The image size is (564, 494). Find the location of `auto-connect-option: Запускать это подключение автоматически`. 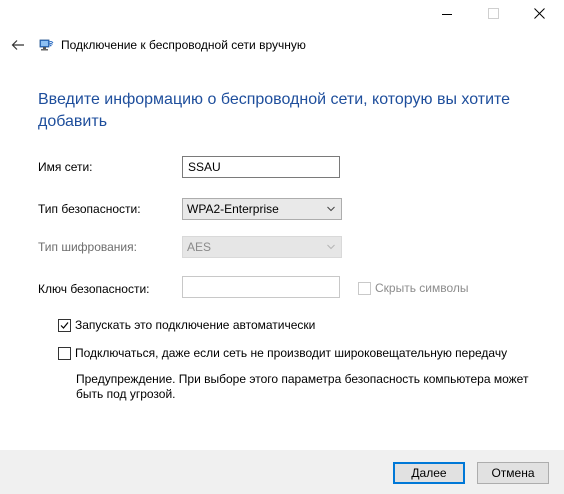

auto-connect-option: Запускать это подключение автоматически is located at coordinates (186, 325).